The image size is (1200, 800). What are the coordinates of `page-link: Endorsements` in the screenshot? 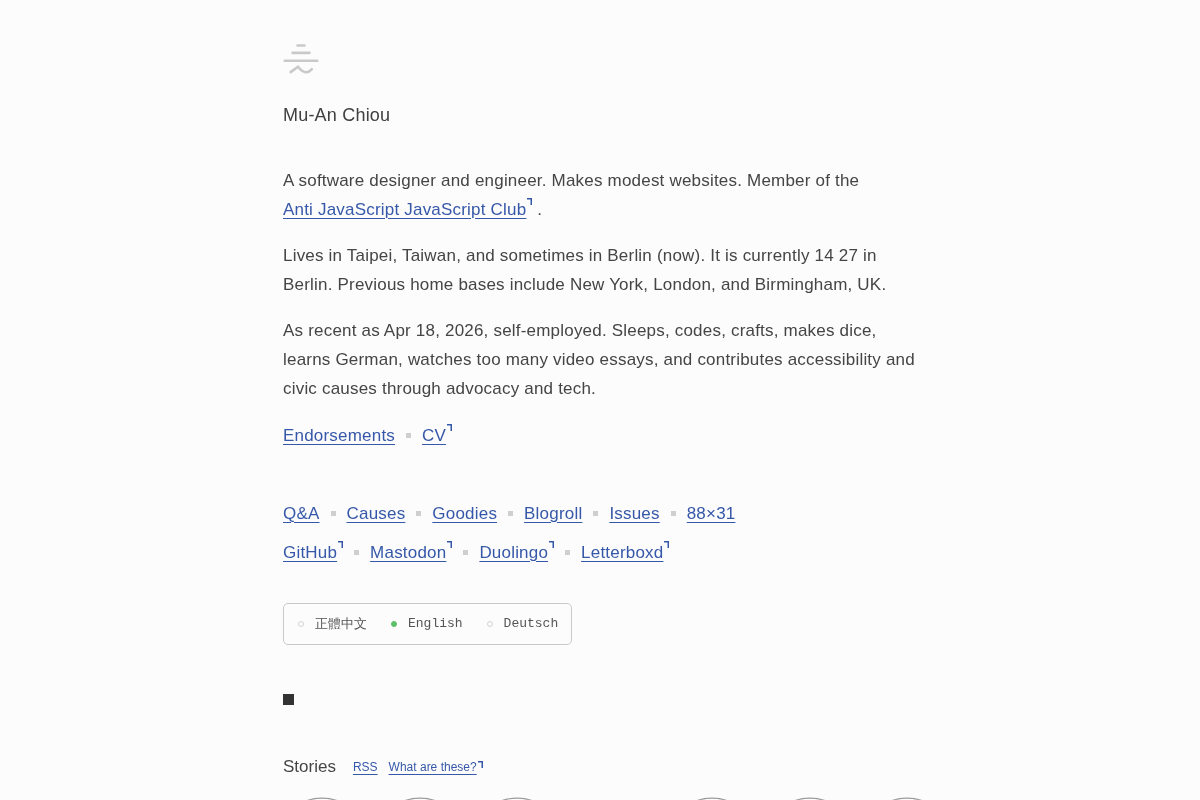 It's located at (339, 435).